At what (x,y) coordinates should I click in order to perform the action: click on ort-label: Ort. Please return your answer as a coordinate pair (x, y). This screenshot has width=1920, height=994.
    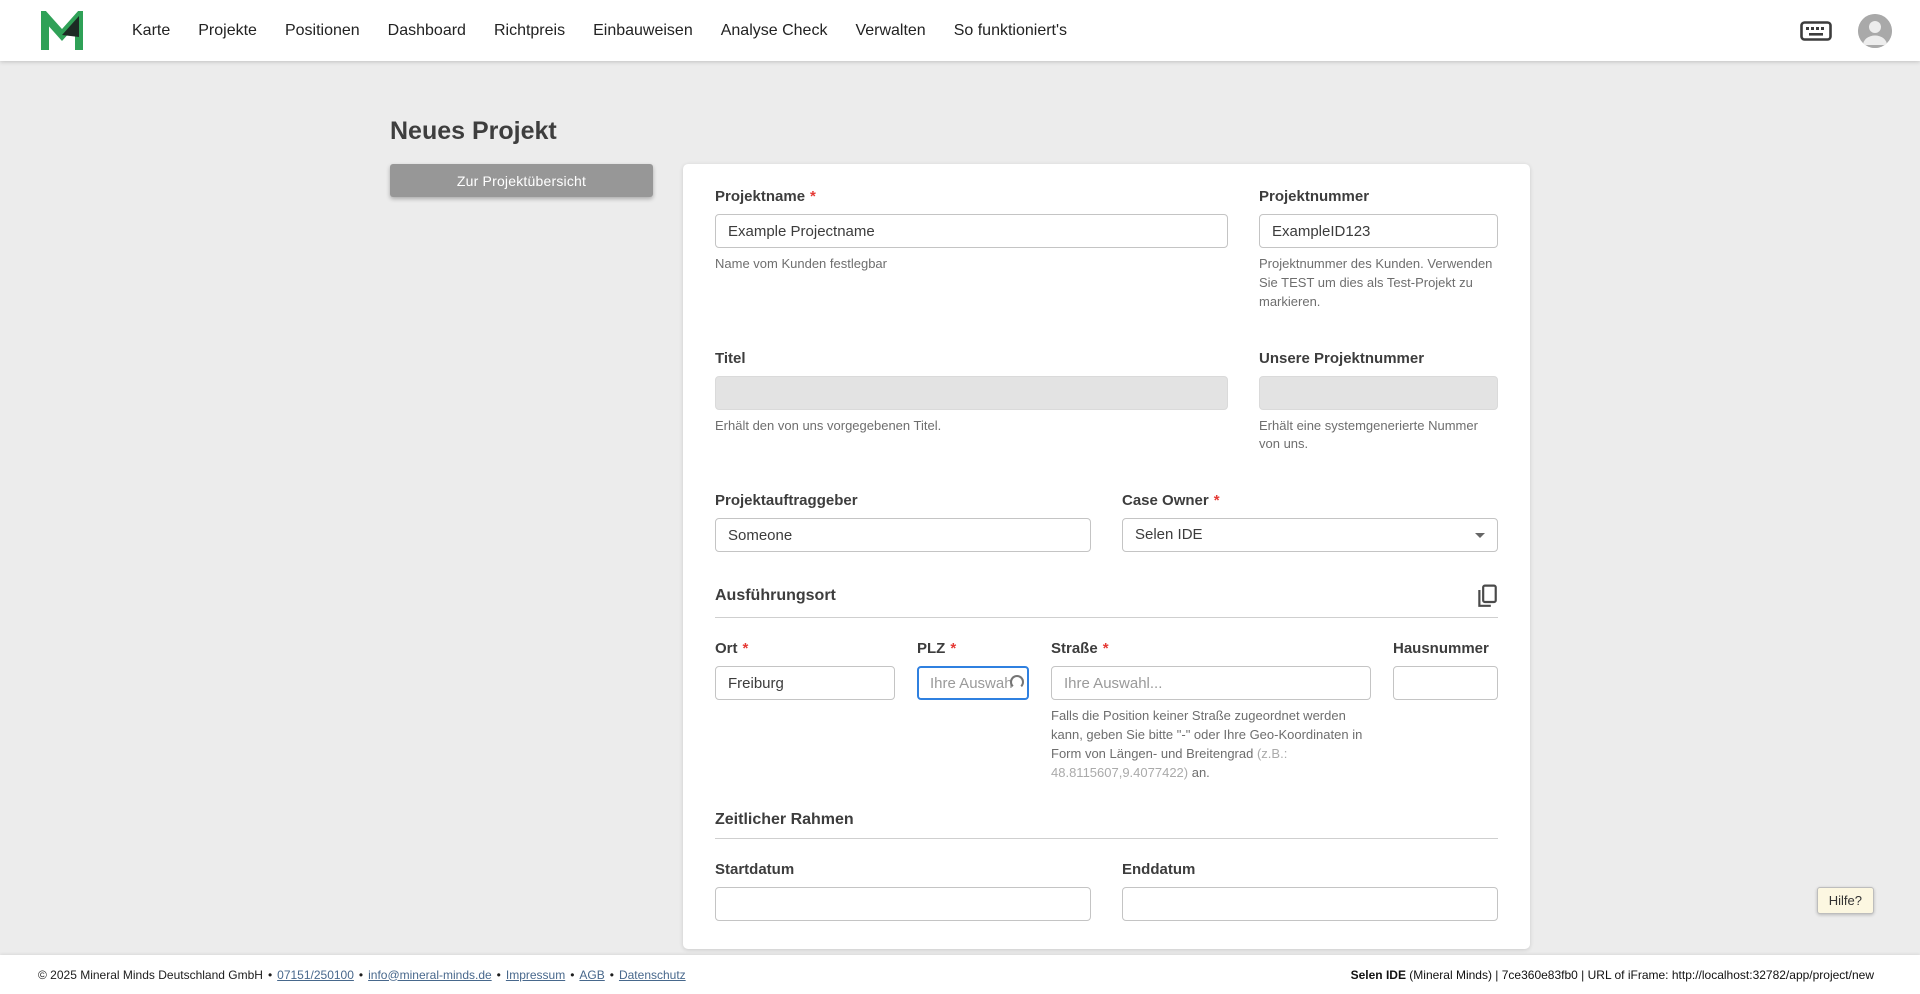
    Looking at the image, I should click on (726, 649).